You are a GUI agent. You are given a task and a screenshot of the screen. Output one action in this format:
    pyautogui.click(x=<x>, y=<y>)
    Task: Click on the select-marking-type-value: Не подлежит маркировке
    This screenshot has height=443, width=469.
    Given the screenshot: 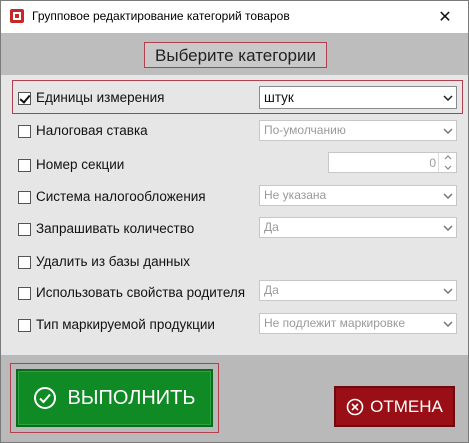 What is the action you would take?
    pyautogui.click(x=335, y=323)
    